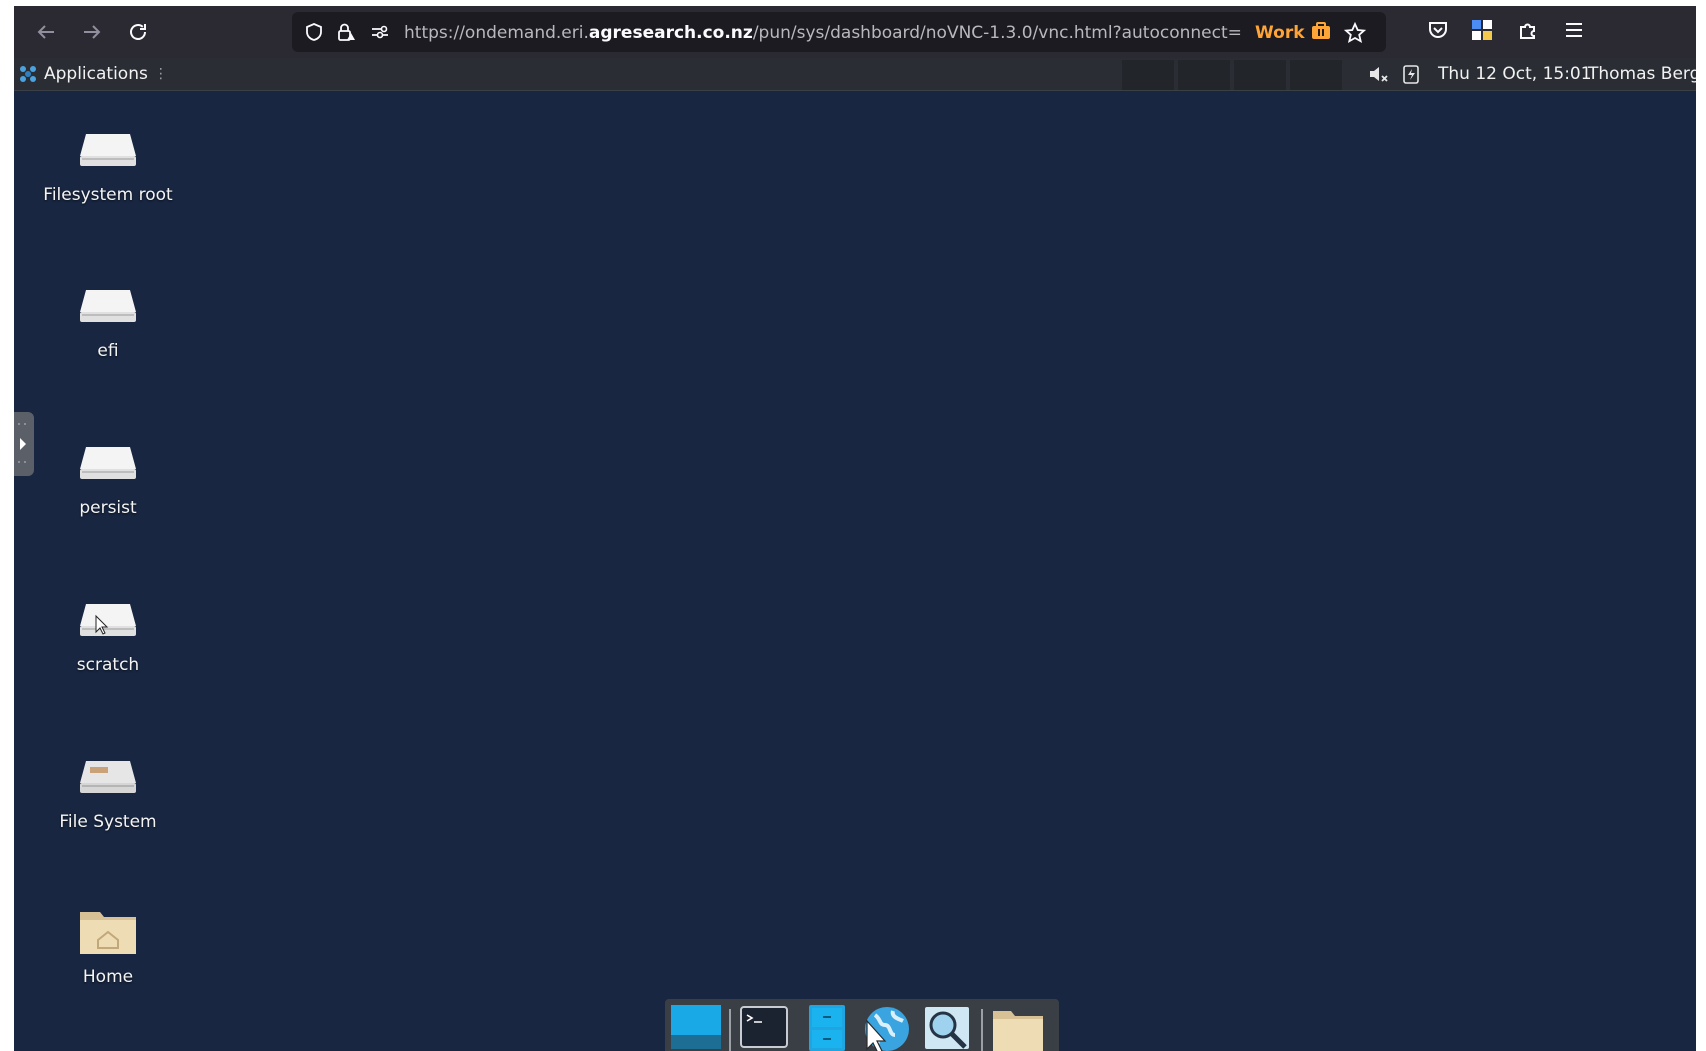 The width and height of the screenshot is (1706, 1051). I want to click on power-icon, so click(1412, 74).